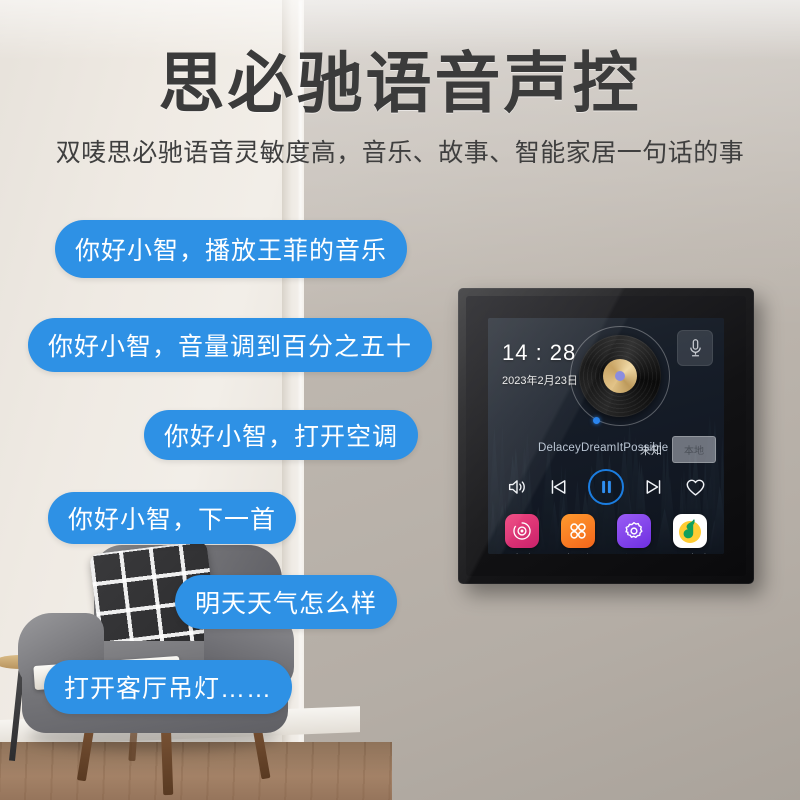  Describe the element at coordinates (230, 345) in the screenshot. I see `voice-command-bubble: 你好小智，音量调到百分之五十` at that location.